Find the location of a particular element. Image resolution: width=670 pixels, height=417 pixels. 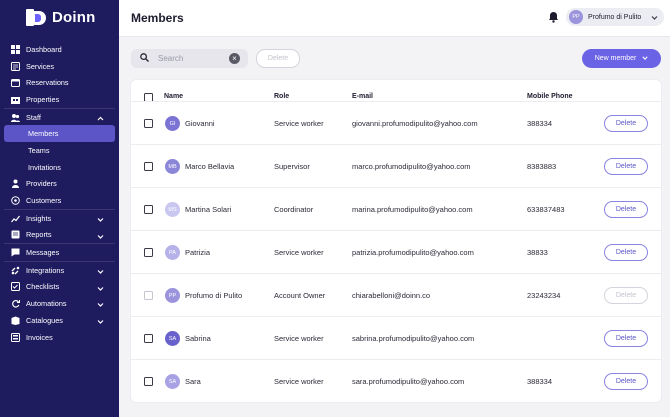

sidebar-item-label: Insights is located at coordinates (39, 218).